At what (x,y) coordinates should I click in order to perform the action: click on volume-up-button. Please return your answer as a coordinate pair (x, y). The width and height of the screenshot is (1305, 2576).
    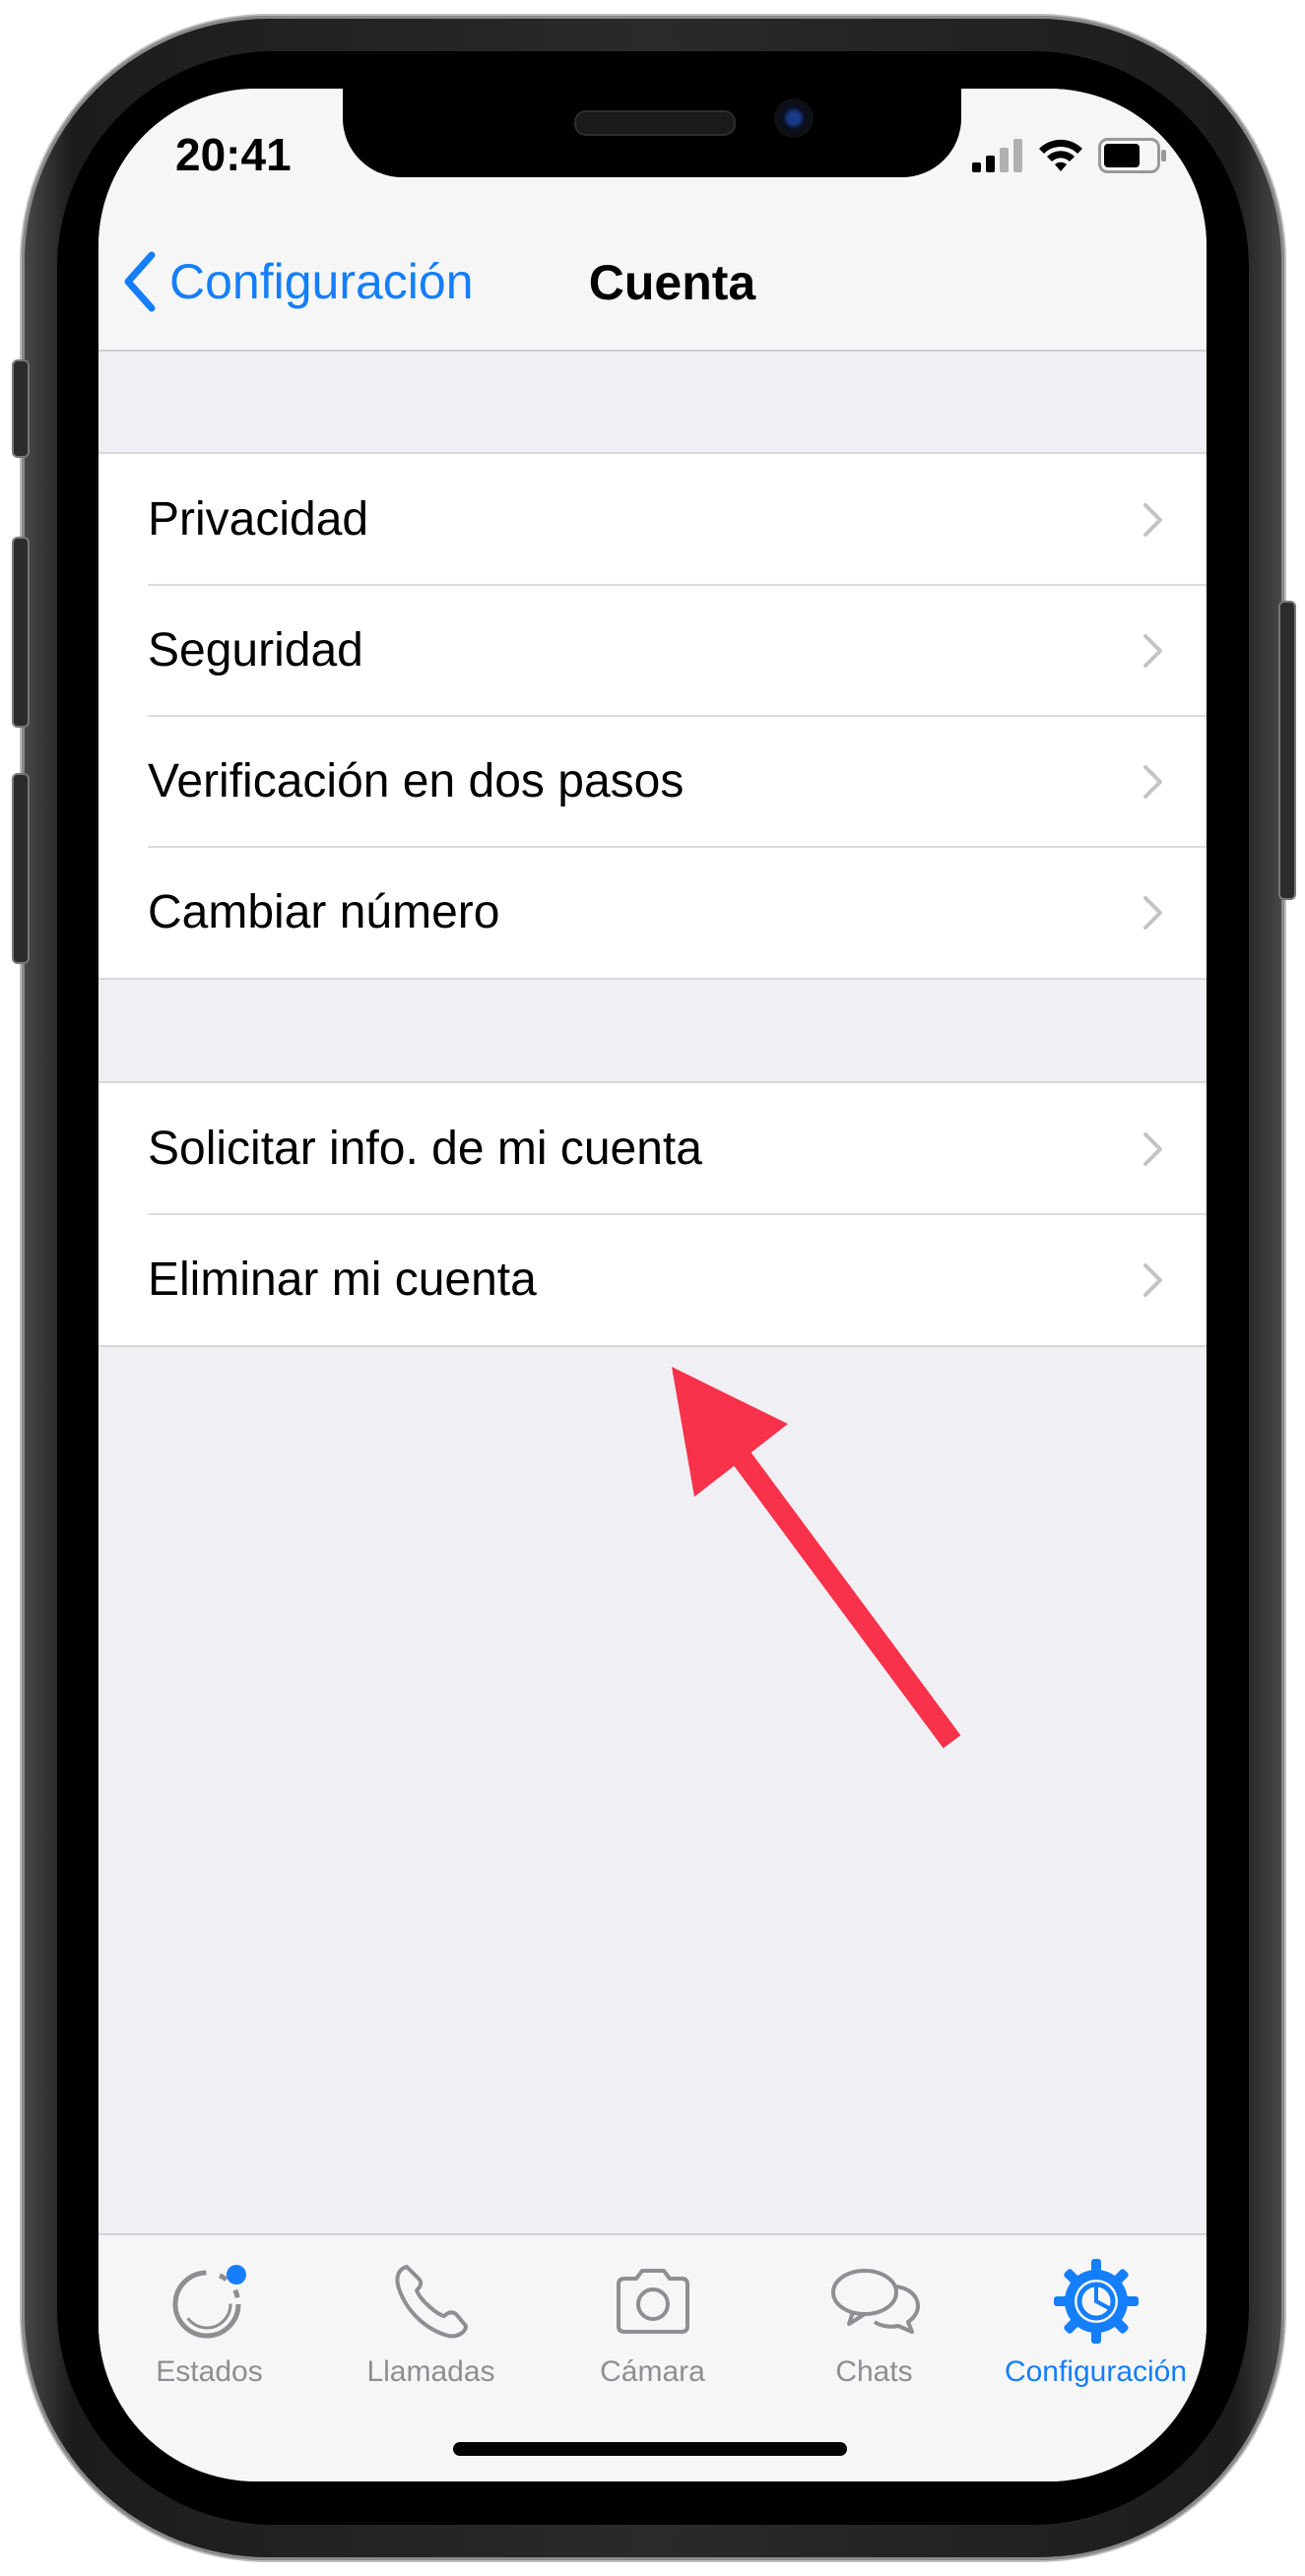
    Looking at the image, I should click on (21, 632).